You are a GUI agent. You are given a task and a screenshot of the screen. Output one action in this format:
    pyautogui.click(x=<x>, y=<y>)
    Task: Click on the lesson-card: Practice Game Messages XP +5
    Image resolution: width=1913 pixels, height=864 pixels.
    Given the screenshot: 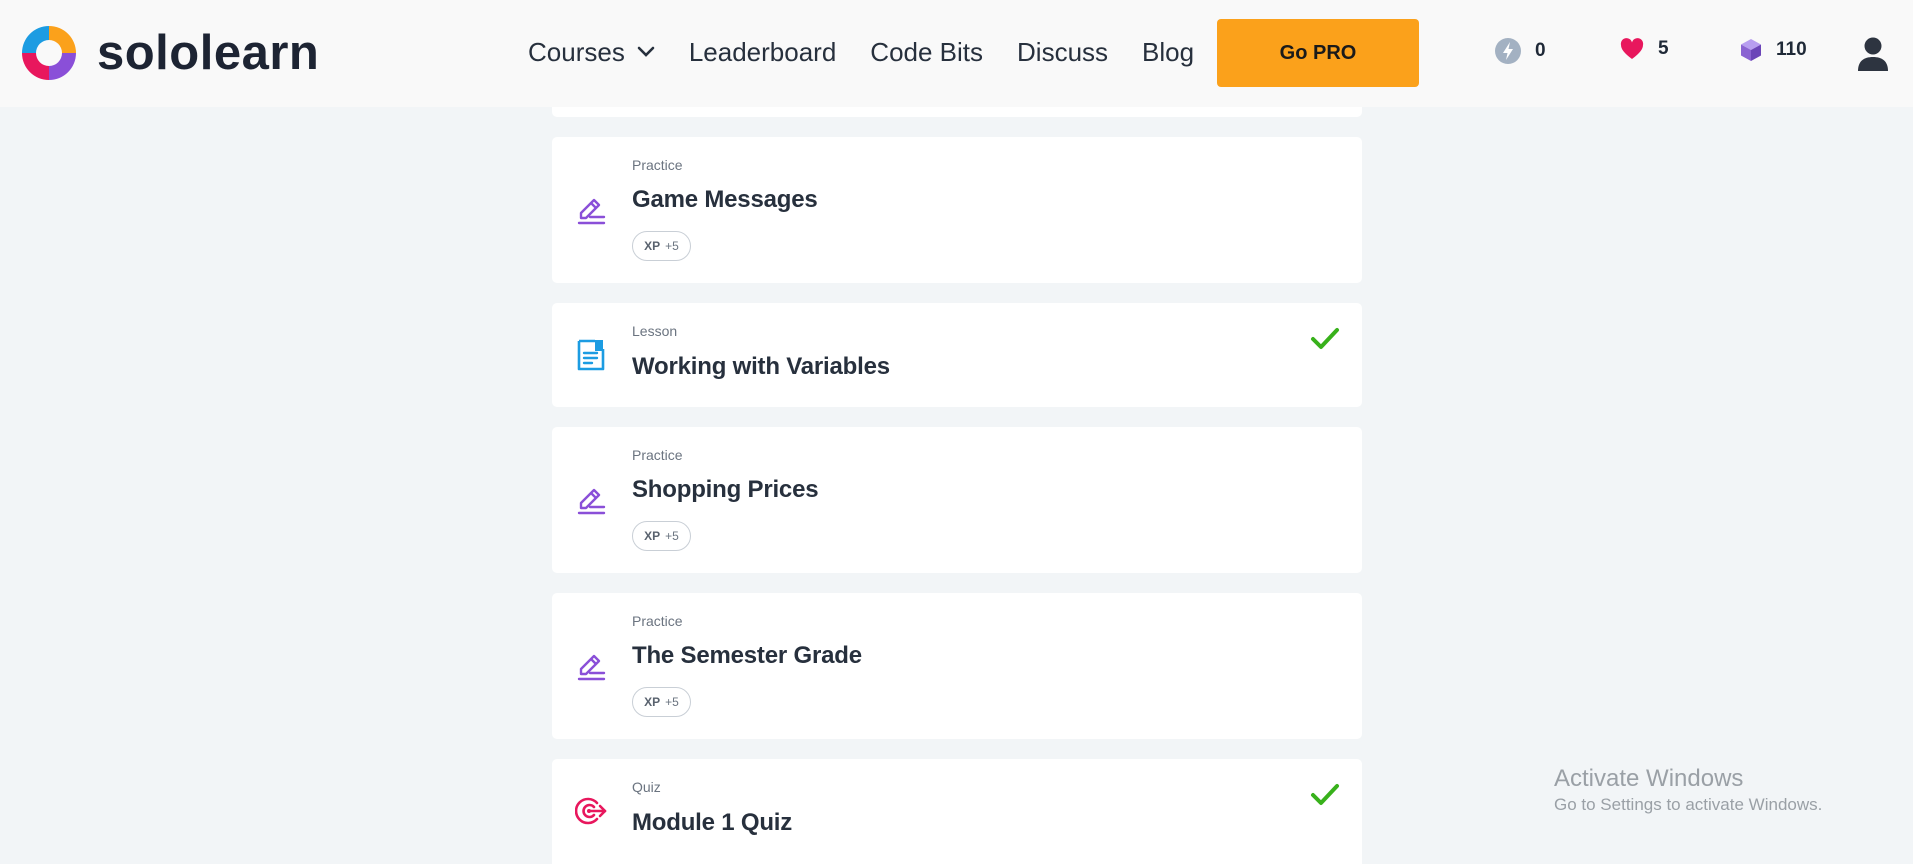 What is the action you would take?
    pyautogui.click(x=957, y=210)
    